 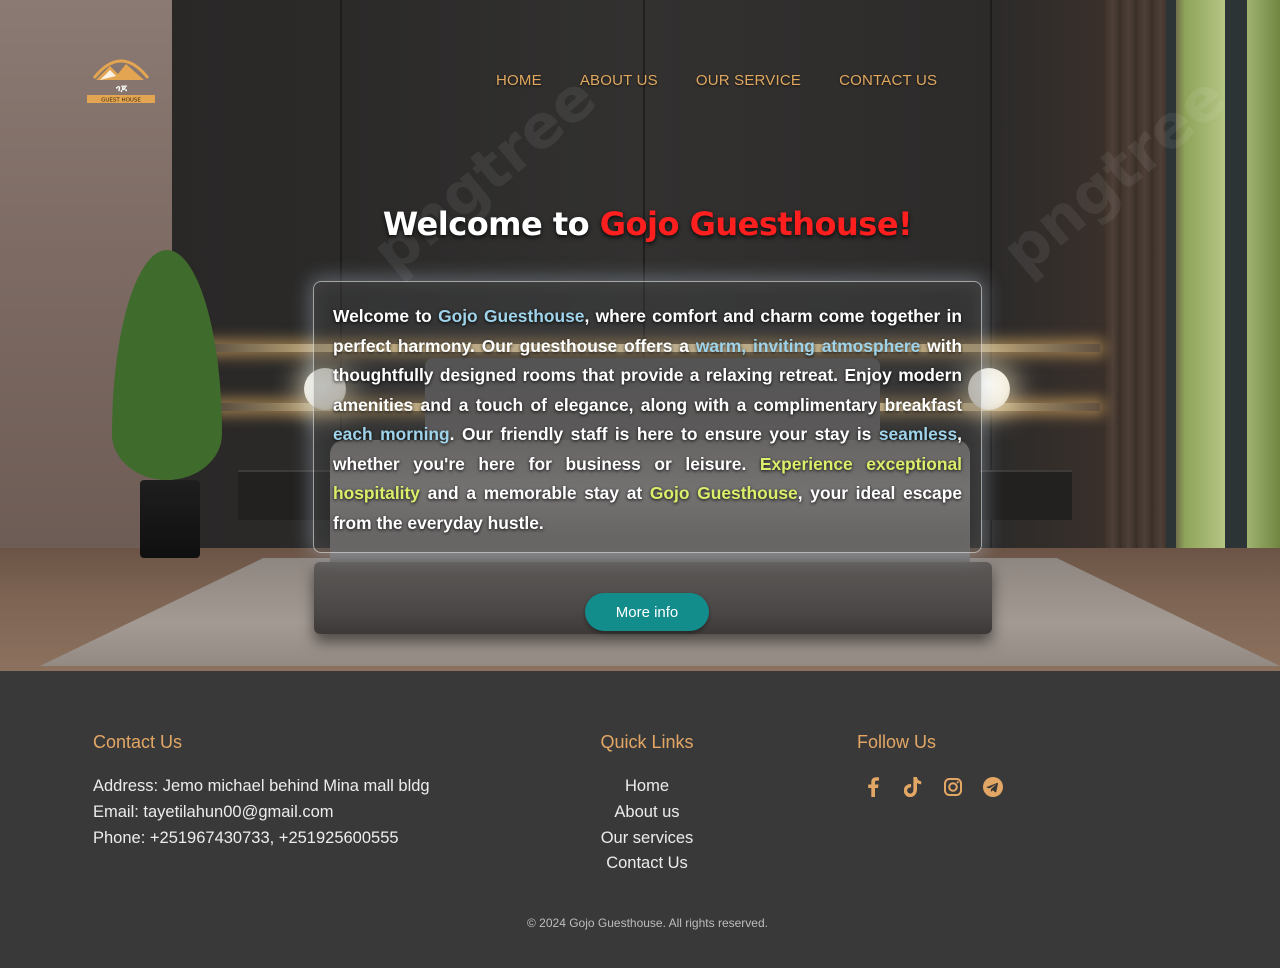 I want to click on more-info-button: More info, so click(x=647, y=612).